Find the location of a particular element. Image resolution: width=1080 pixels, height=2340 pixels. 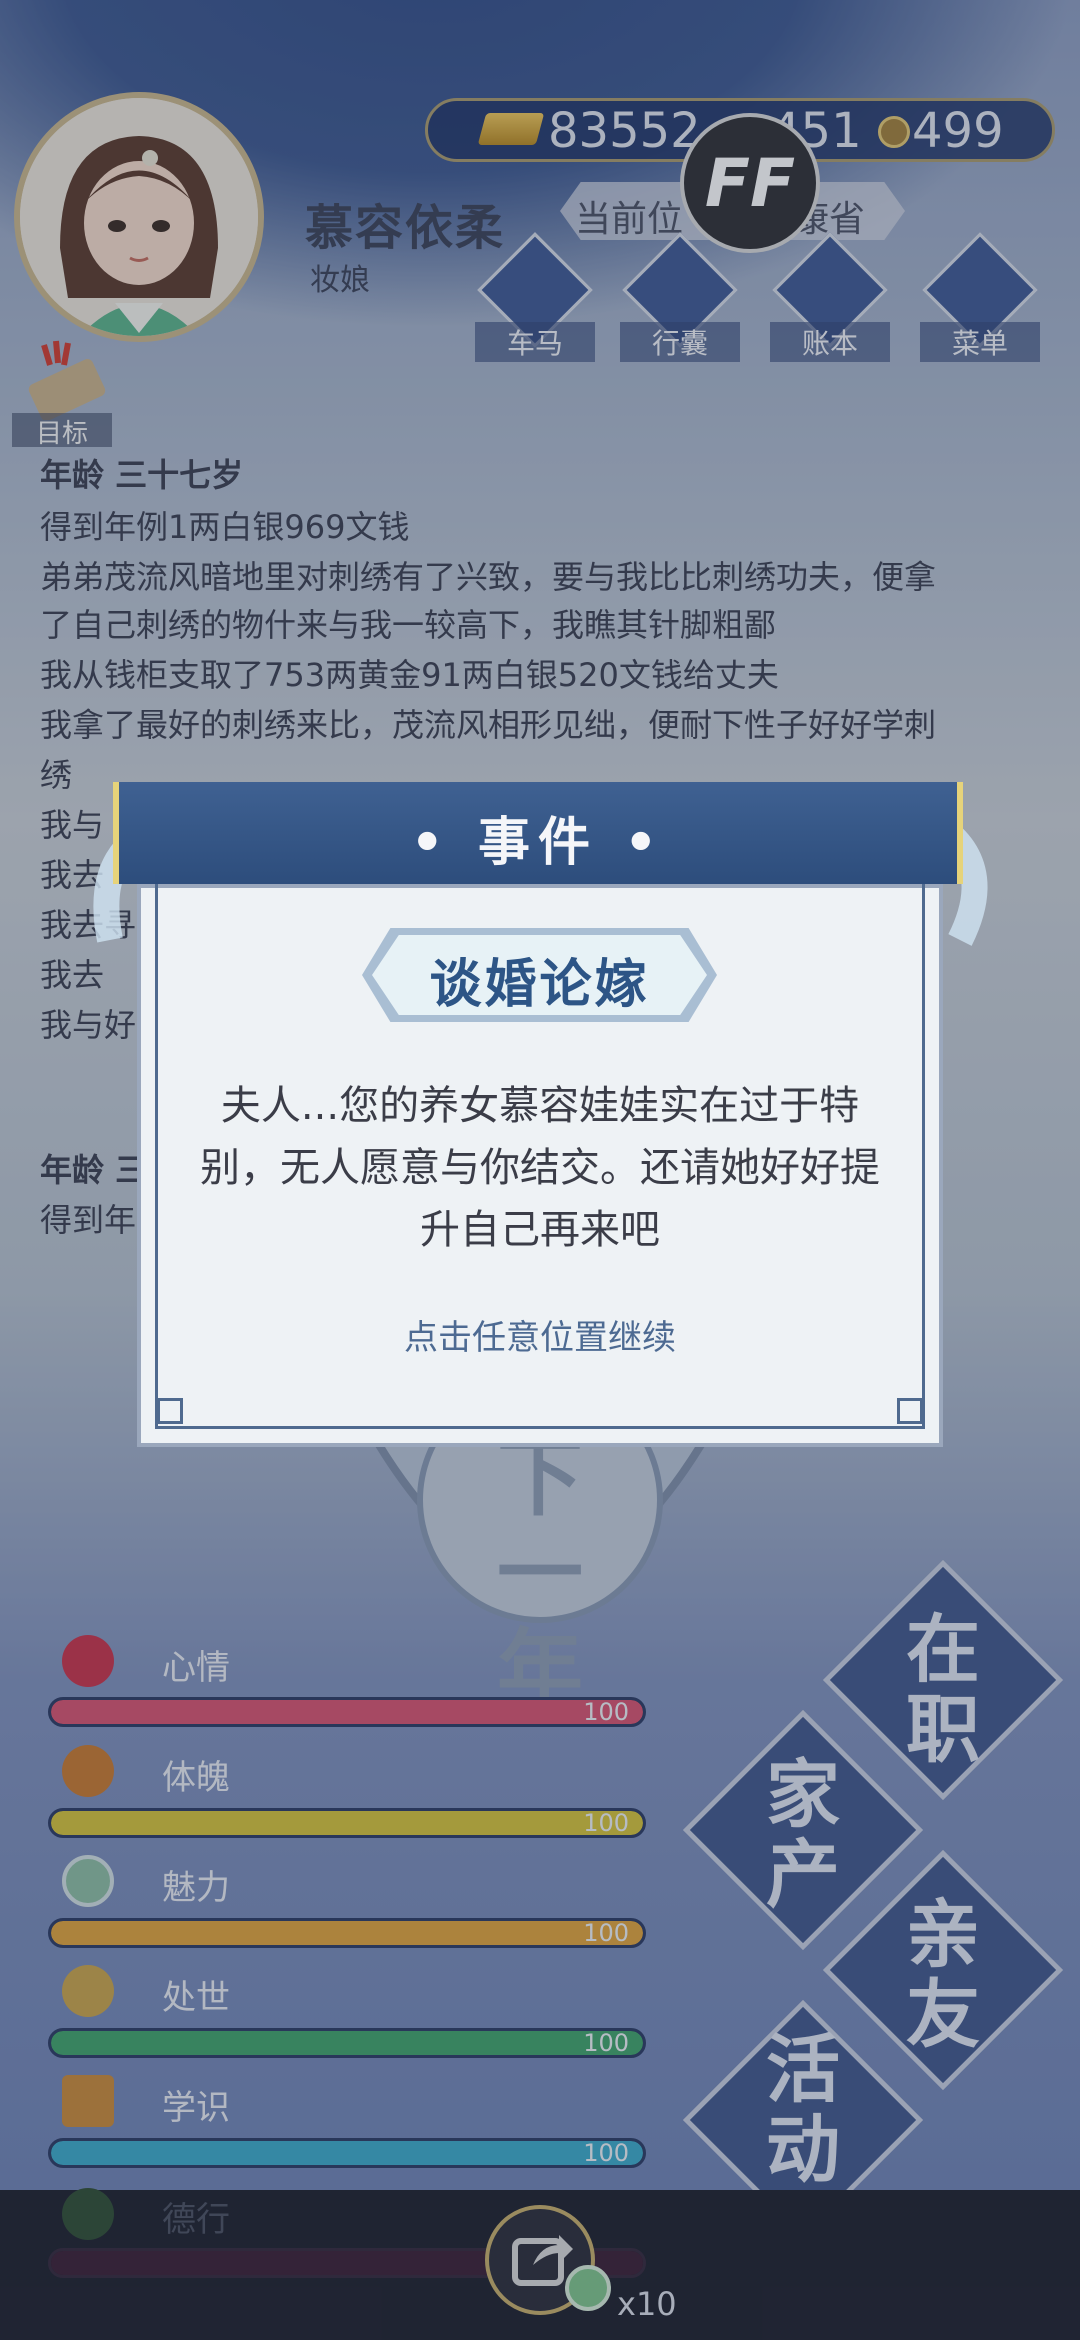

modal-title: • 事件 • is located at coordinates (538, 843).